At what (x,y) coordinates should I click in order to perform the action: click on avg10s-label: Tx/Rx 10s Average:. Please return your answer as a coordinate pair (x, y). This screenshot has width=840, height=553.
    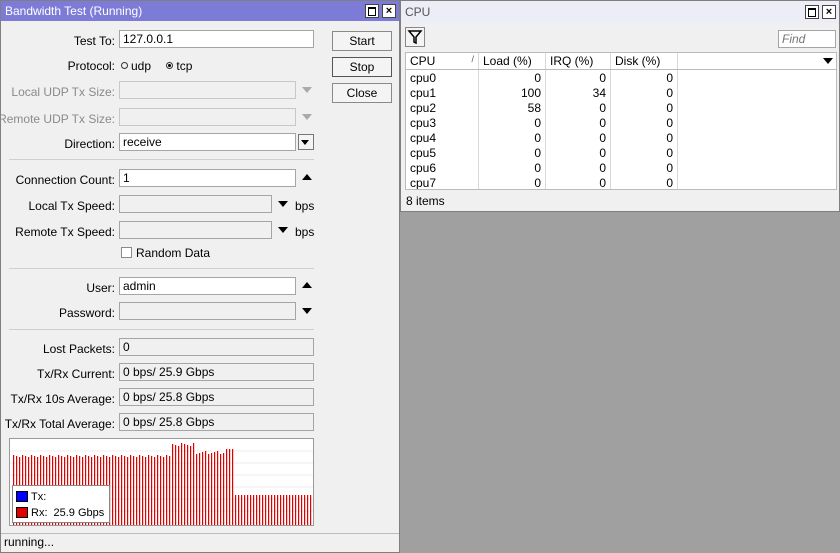
    Looking at the image, I should click on (63, 399).